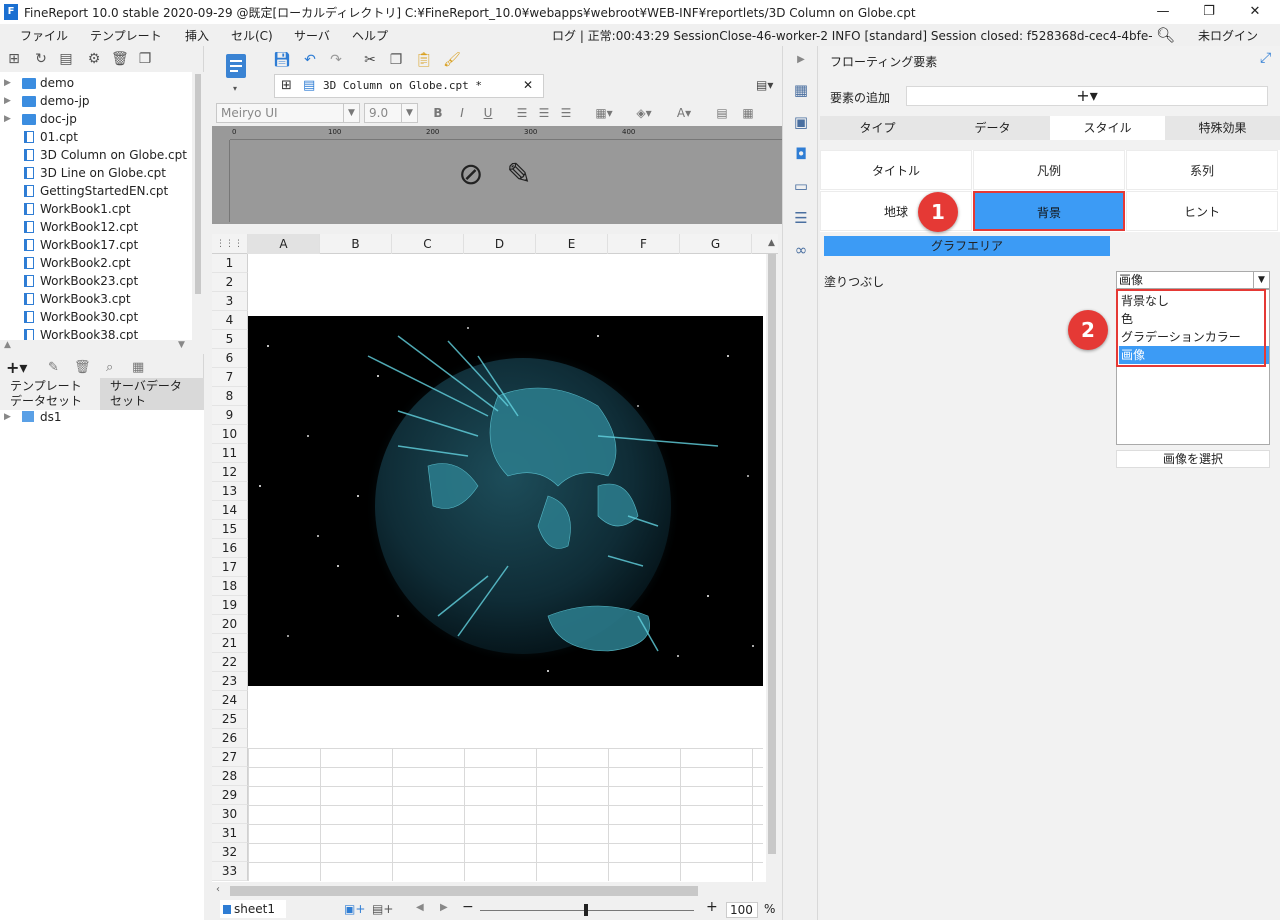 This screenshot has width=1280, height=920. I want to click on align-center-icon: ☰, so click(544, 113).